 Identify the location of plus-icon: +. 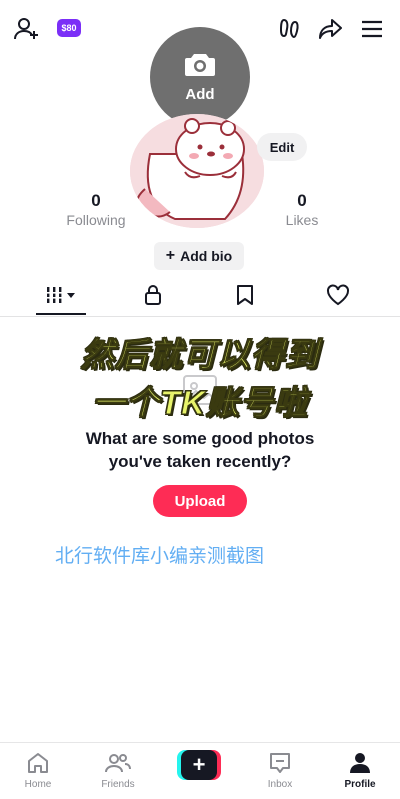
(170, 255).